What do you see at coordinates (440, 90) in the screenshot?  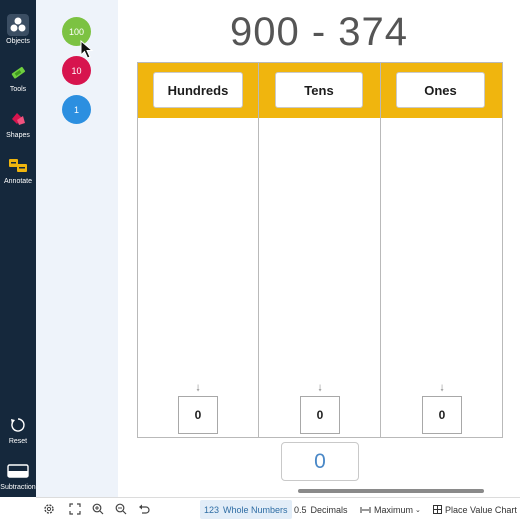 I see `column-header-ones: Ones` at bounding box center [440, 90].